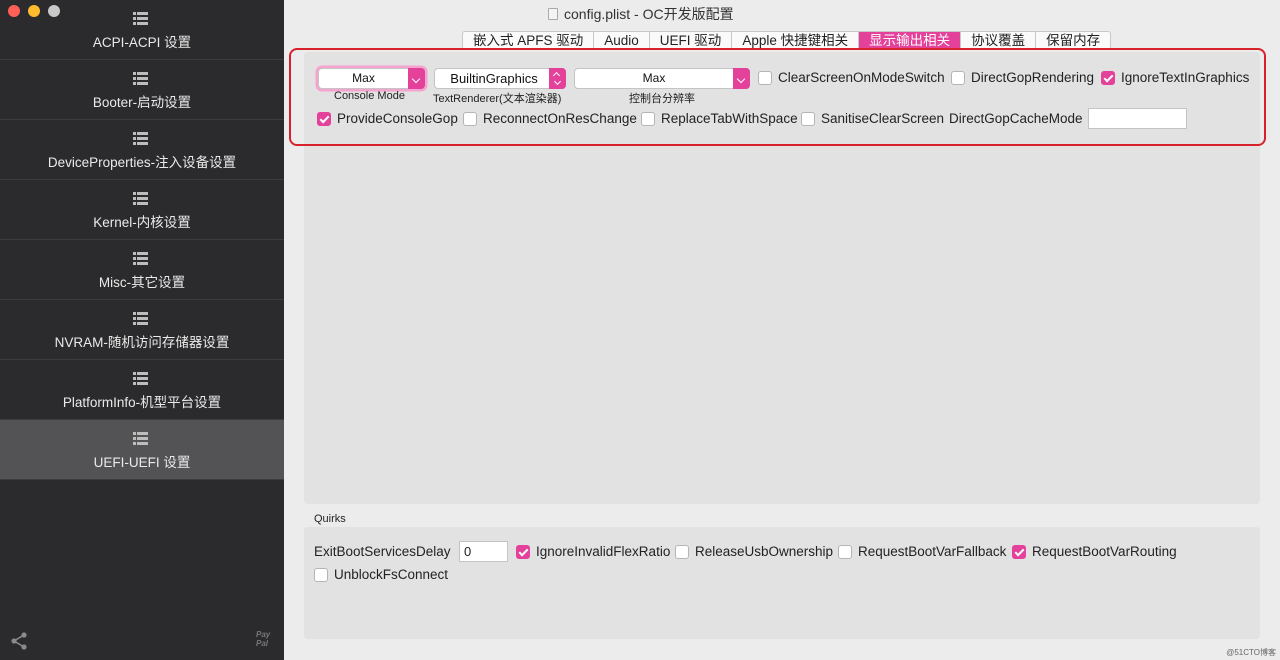 Image resolution: width=1280 pixels, height=660 pixels. What do you see at coordinates (14, 11) in the screenshot?
I see `close-button` at bounding box center [14, 11].